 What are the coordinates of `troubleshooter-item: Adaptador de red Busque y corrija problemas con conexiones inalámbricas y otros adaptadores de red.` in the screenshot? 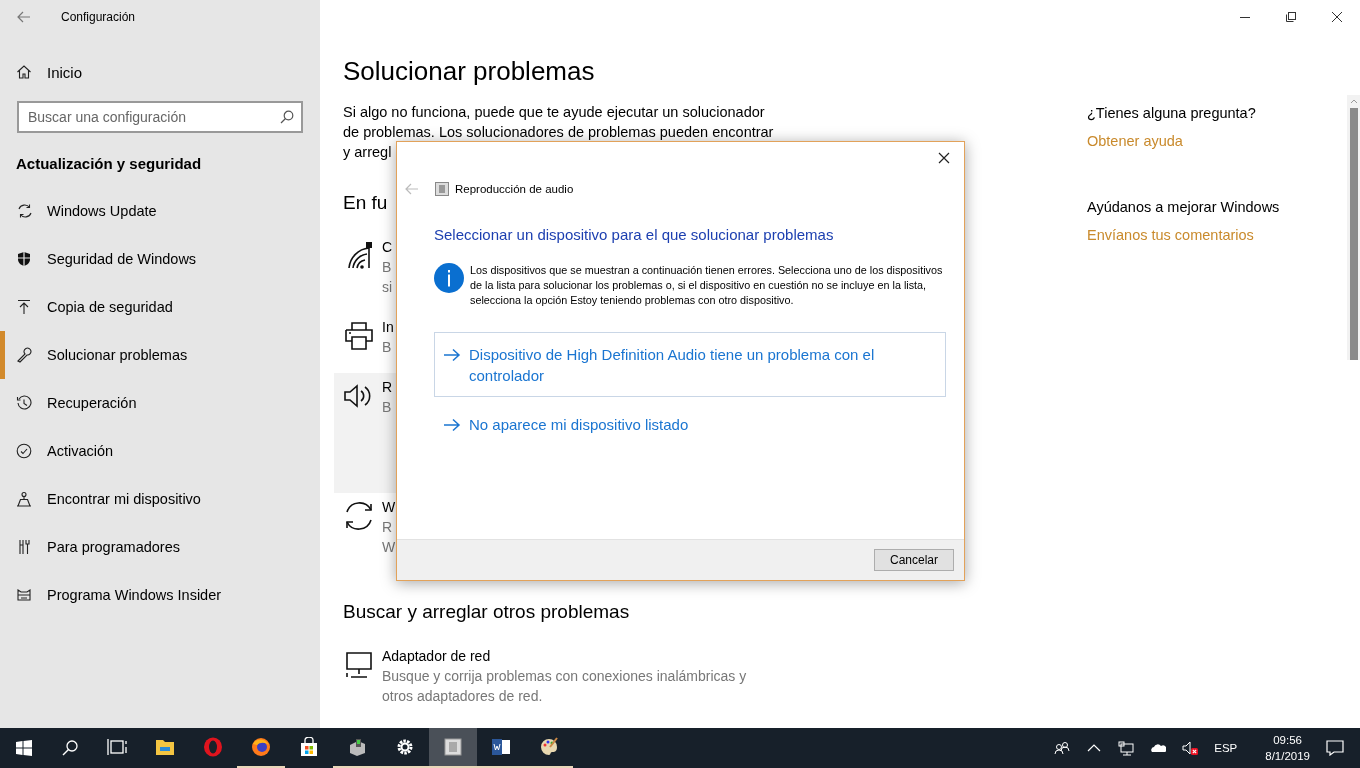 It's located at (588, 682).